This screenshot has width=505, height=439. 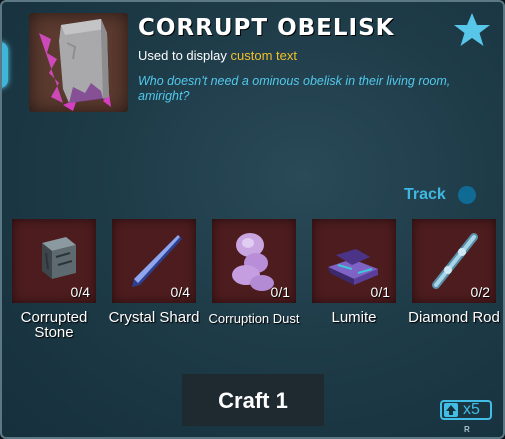 I want to click on multiplier-hotkey: R, so click(x=467, y=429).